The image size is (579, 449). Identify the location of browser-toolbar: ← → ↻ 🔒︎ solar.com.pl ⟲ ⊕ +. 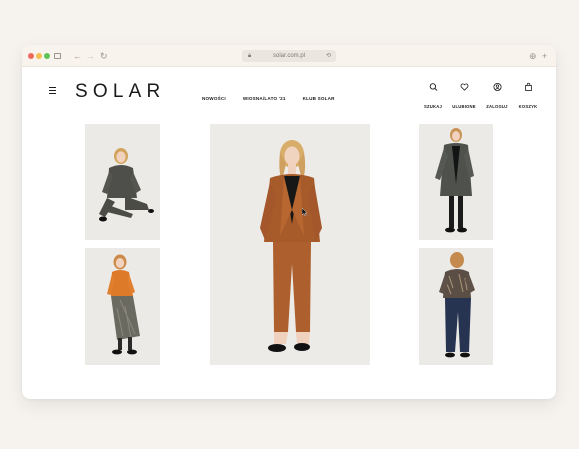
(289, 56).